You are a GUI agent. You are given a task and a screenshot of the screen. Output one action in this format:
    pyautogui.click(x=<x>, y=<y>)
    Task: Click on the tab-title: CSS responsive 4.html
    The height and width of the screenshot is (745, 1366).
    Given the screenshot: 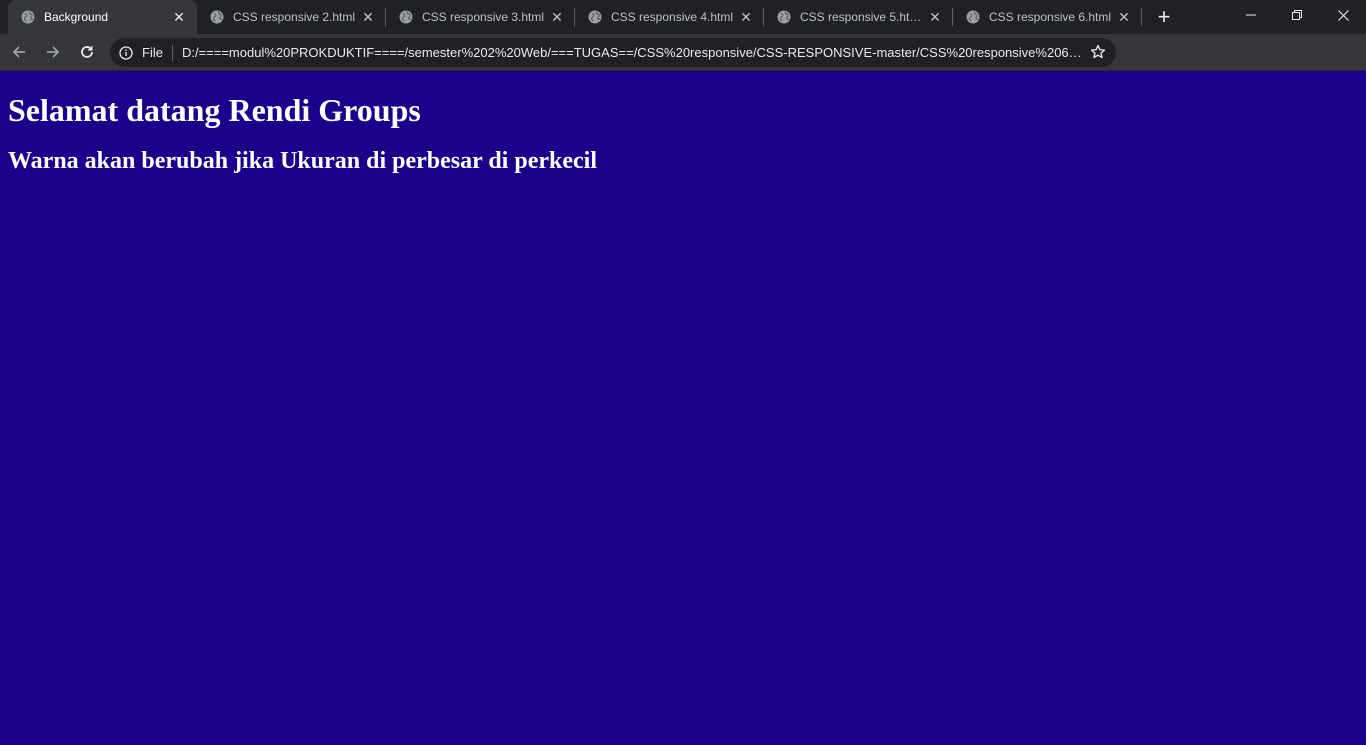 What is the action you would take?
    pyautogui.click(x=672, y=17)
    